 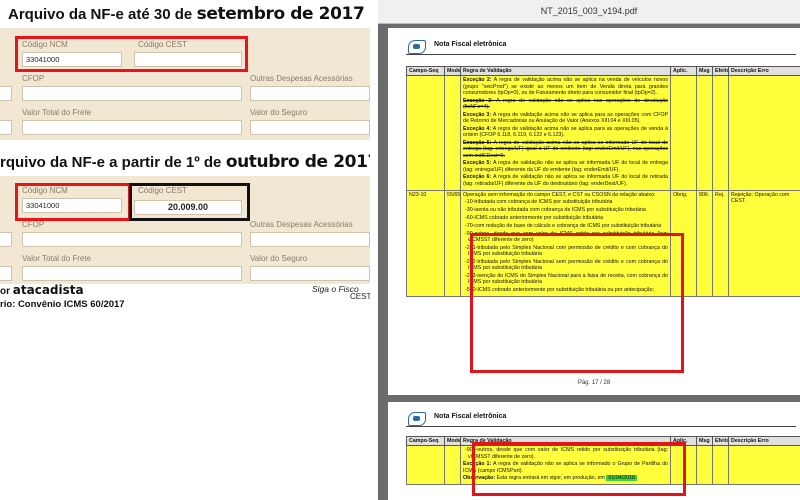 What do you see at coordinates (280, 14) in the screenshot?
I see `heading-before-highlight: setembro de 2017` at bounding box center [280, 14].